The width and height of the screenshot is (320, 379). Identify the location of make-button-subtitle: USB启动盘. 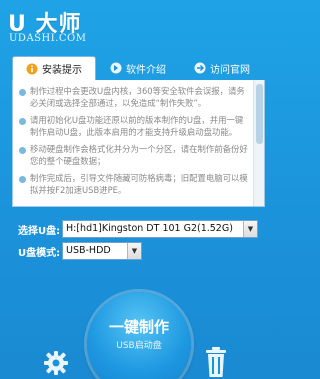
(139, 346).